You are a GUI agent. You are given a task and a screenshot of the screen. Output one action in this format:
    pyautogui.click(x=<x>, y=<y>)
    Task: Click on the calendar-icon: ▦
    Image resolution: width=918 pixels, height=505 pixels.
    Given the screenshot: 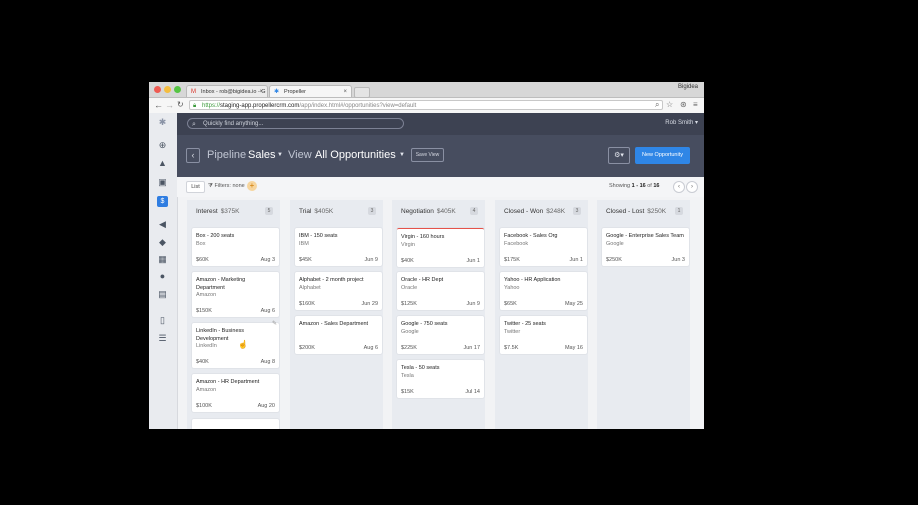 What is the action you would take?
    pyautogui.click(x=162, y=259)
    